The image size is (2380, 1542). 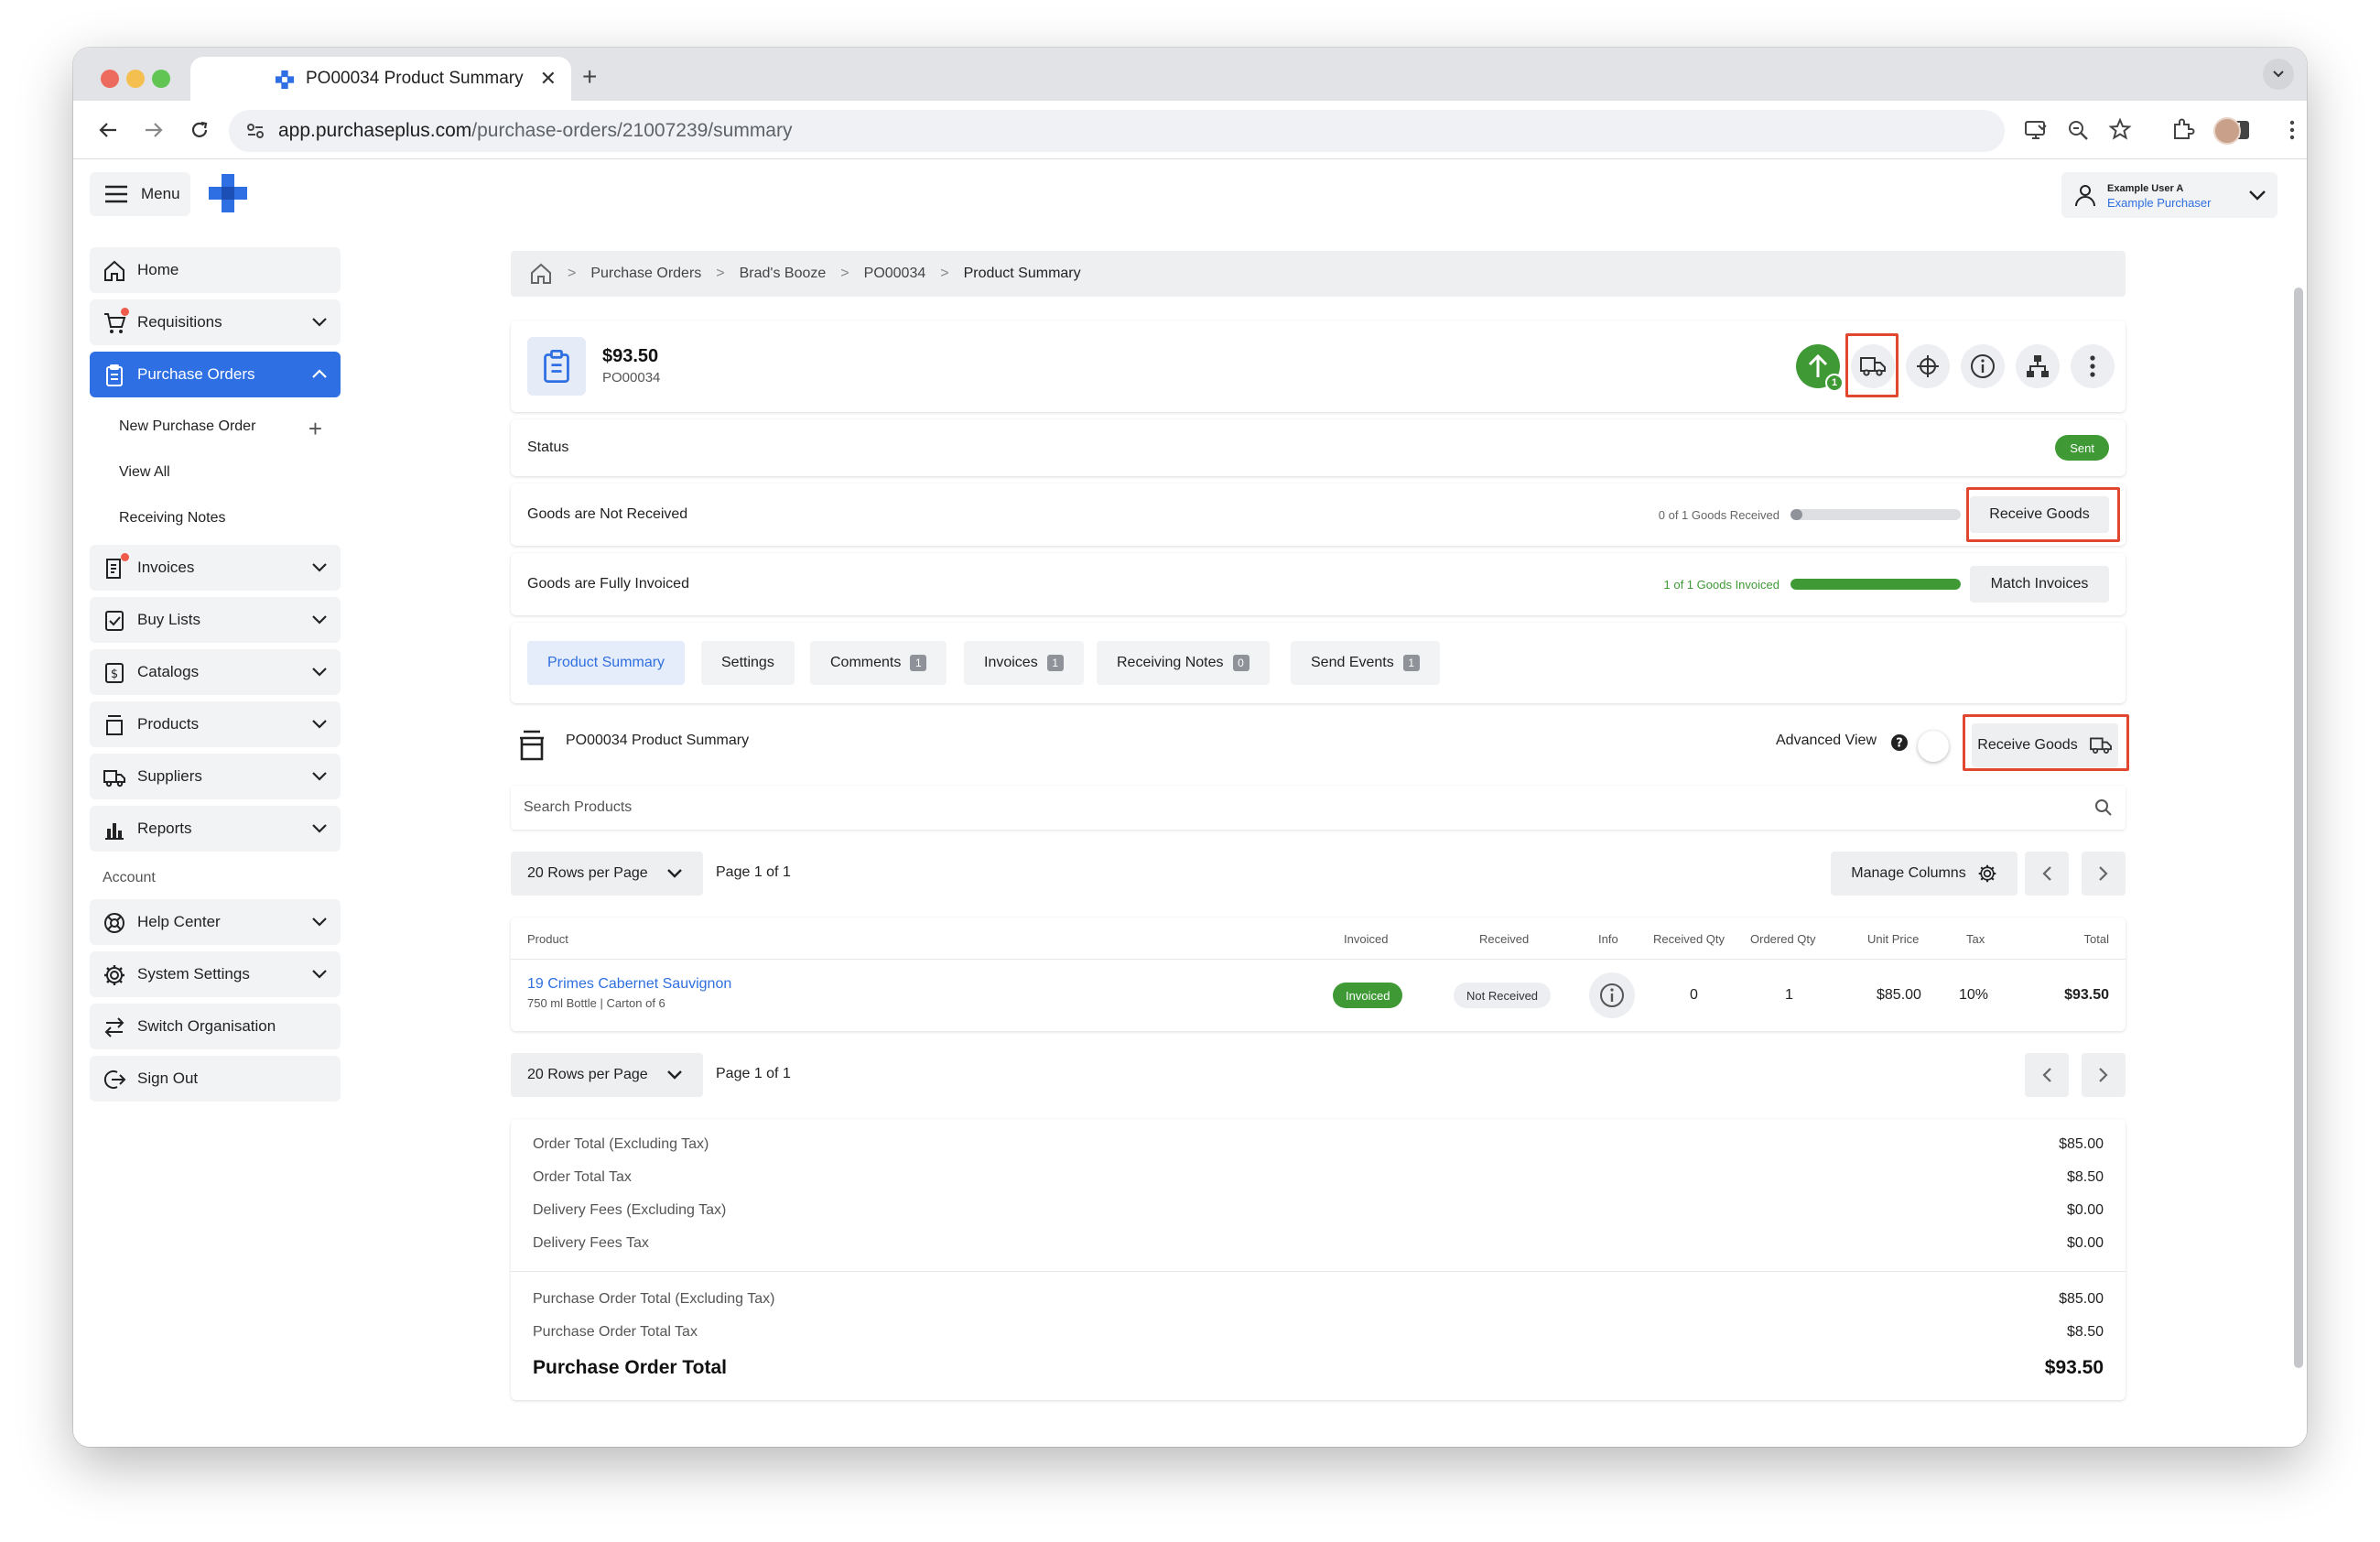 I want to click on tab-receiving-notes: Receiving Notes 0, so click(x=1183, y=663).